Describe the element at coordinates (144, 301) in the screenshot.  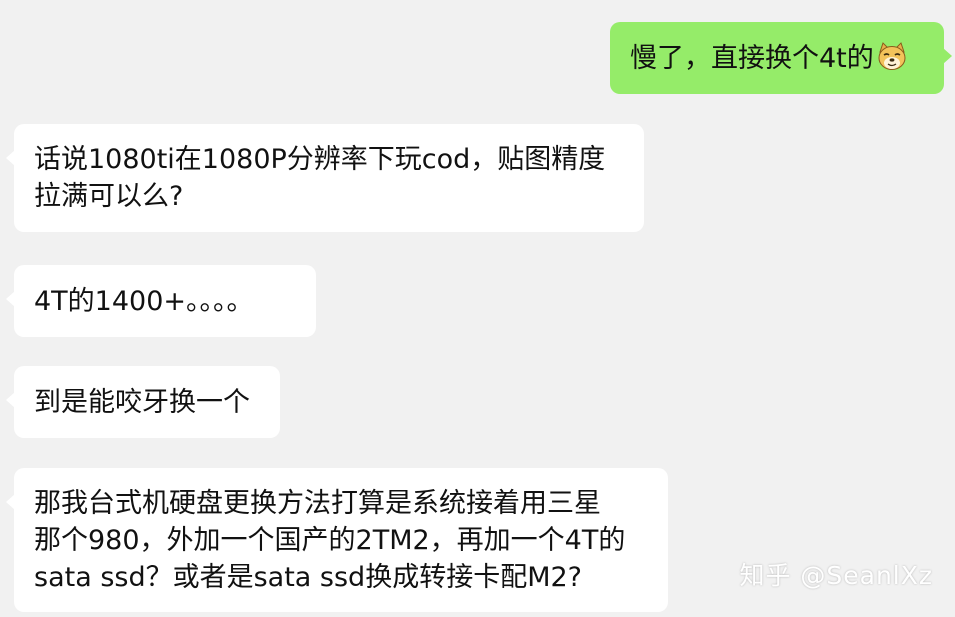
I see `message-line: 4T的1400+。。。。` at that location.